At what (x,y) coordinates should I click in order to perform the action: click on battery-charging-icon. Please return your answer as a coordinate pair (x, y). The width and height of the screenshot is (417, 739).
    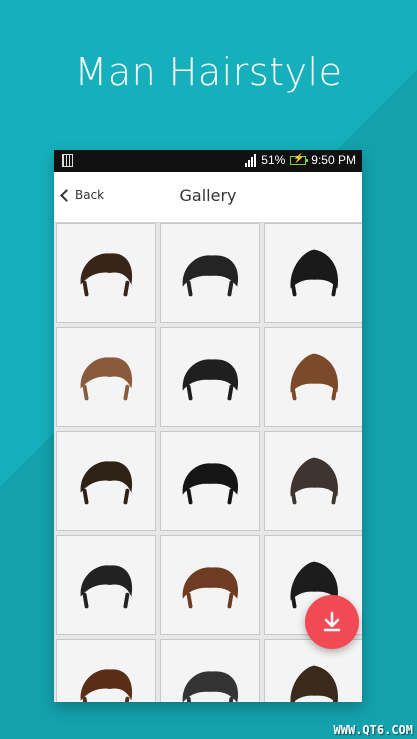
    Looking at the image, I should click on (299, 159).